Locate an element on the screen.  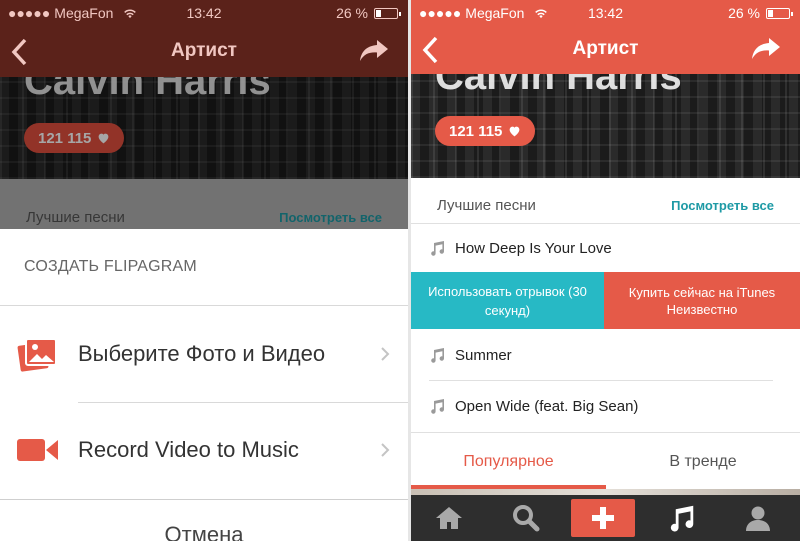
profile-tab is located at coordinates (758, 518).